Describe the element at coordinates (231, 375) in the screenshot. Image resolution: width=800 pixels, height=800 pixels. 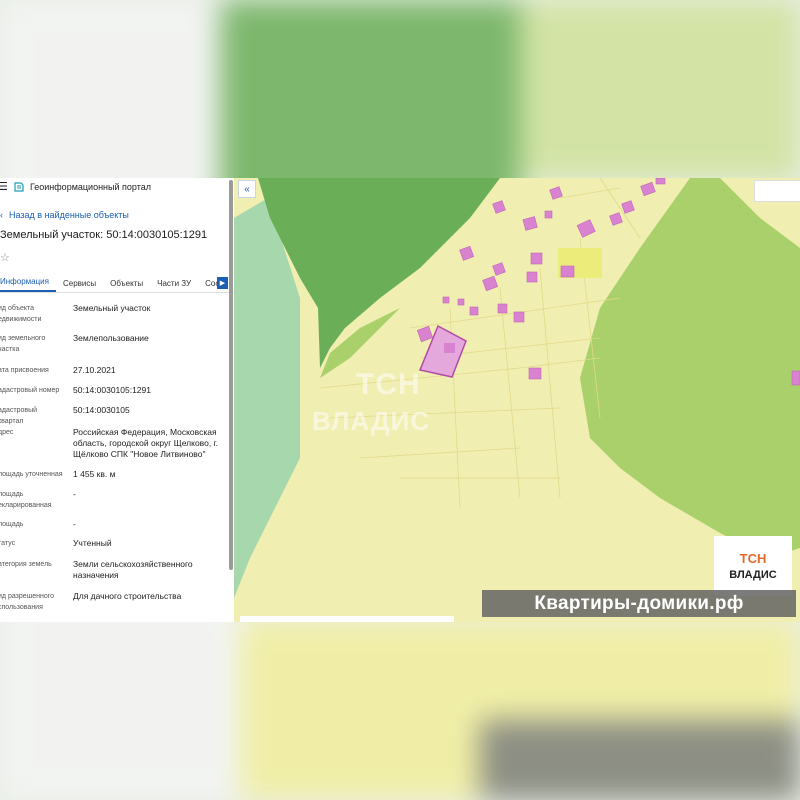
I see `panel-scrollbar` at that location.